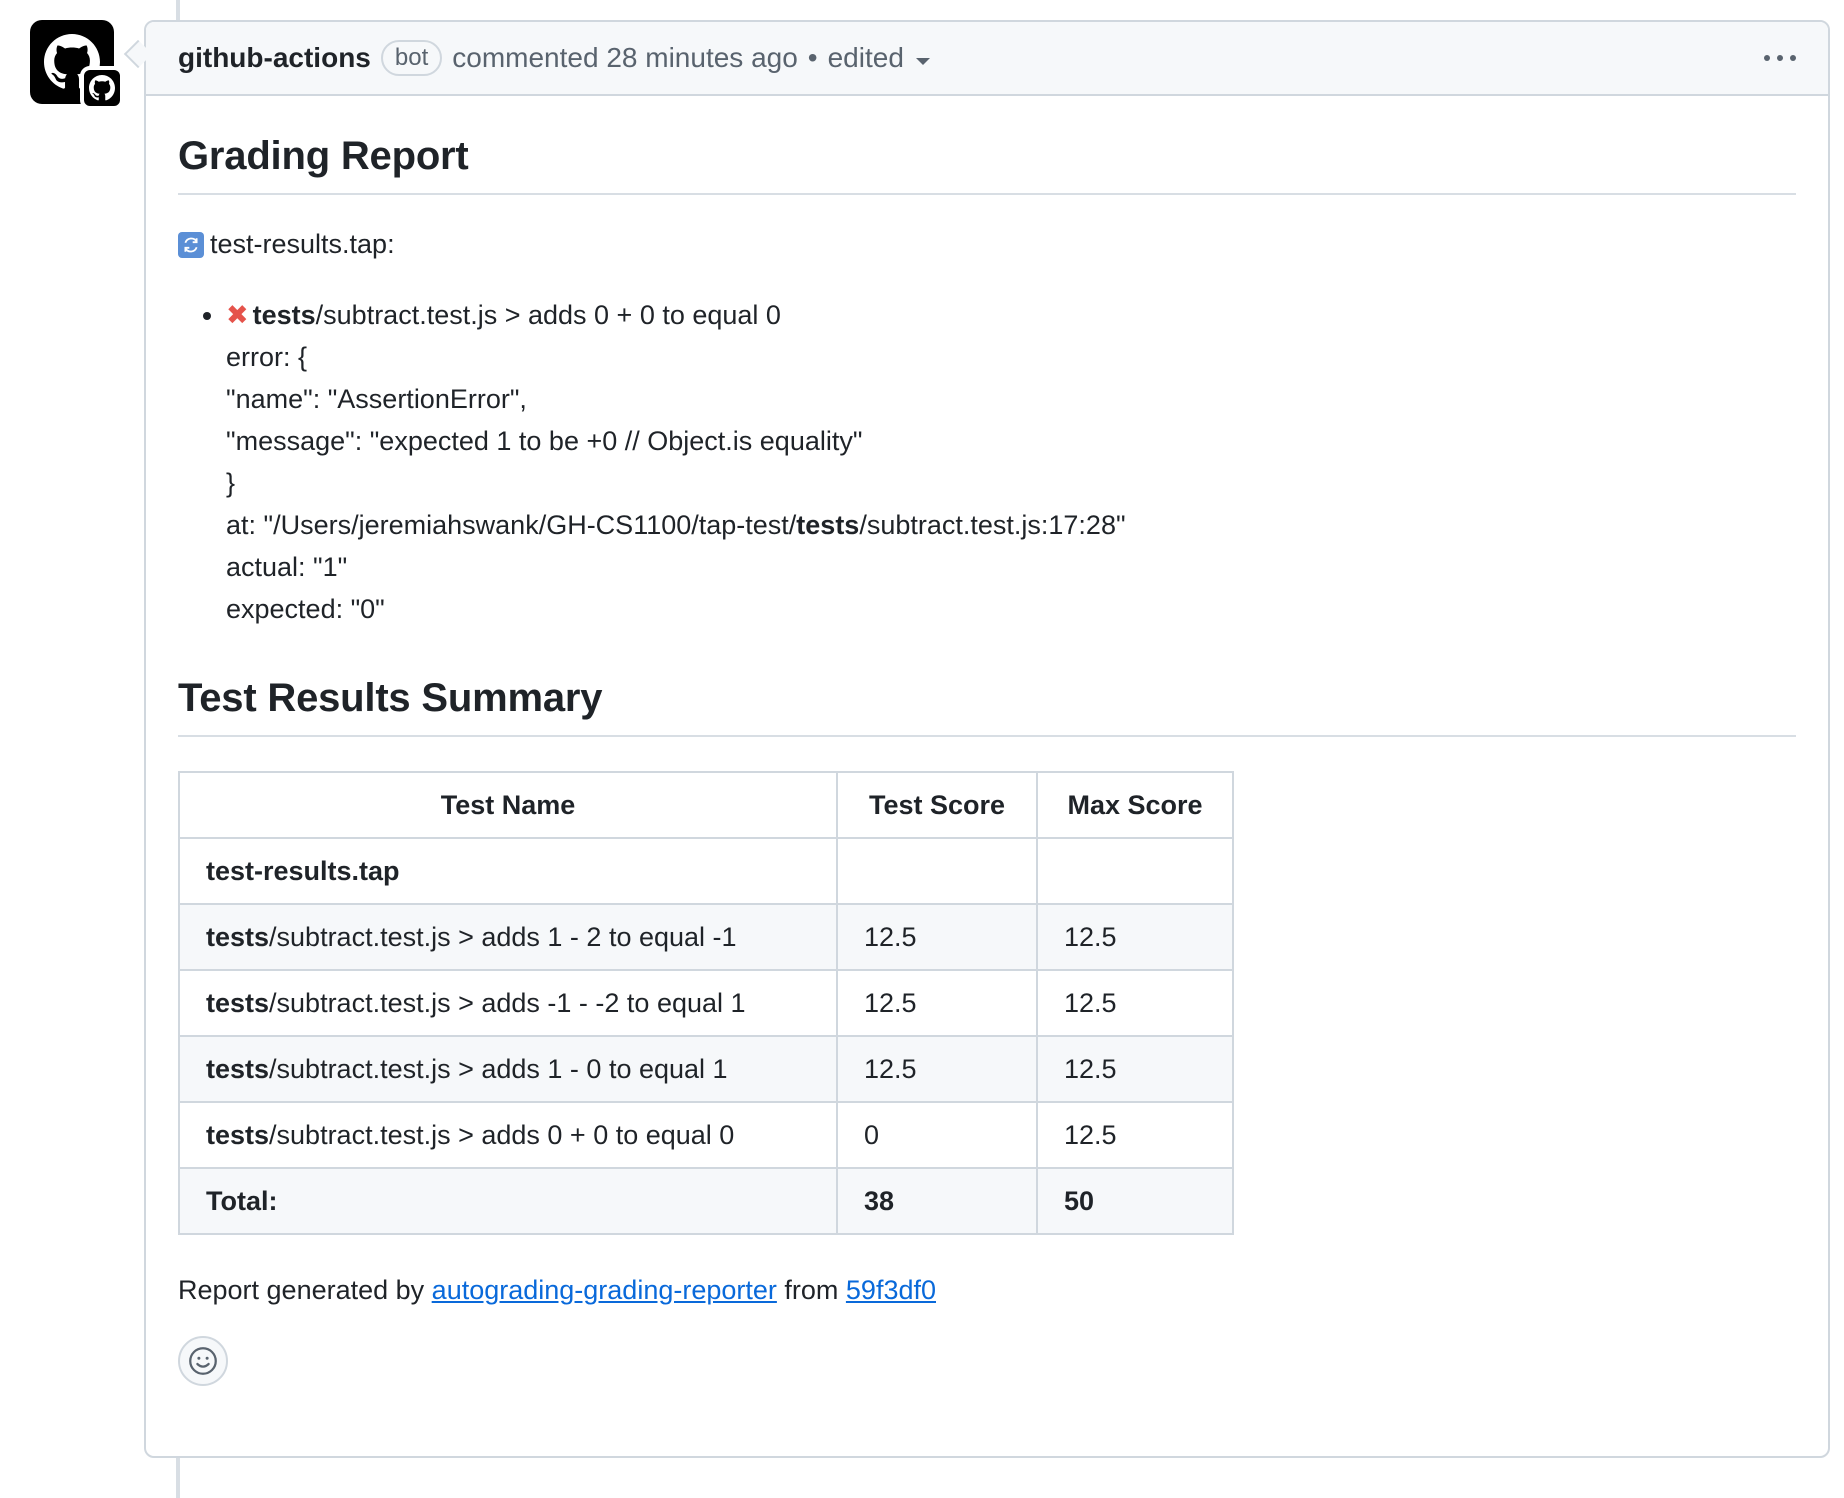  I want to click on chevron-down-icon, so click(922, 61).